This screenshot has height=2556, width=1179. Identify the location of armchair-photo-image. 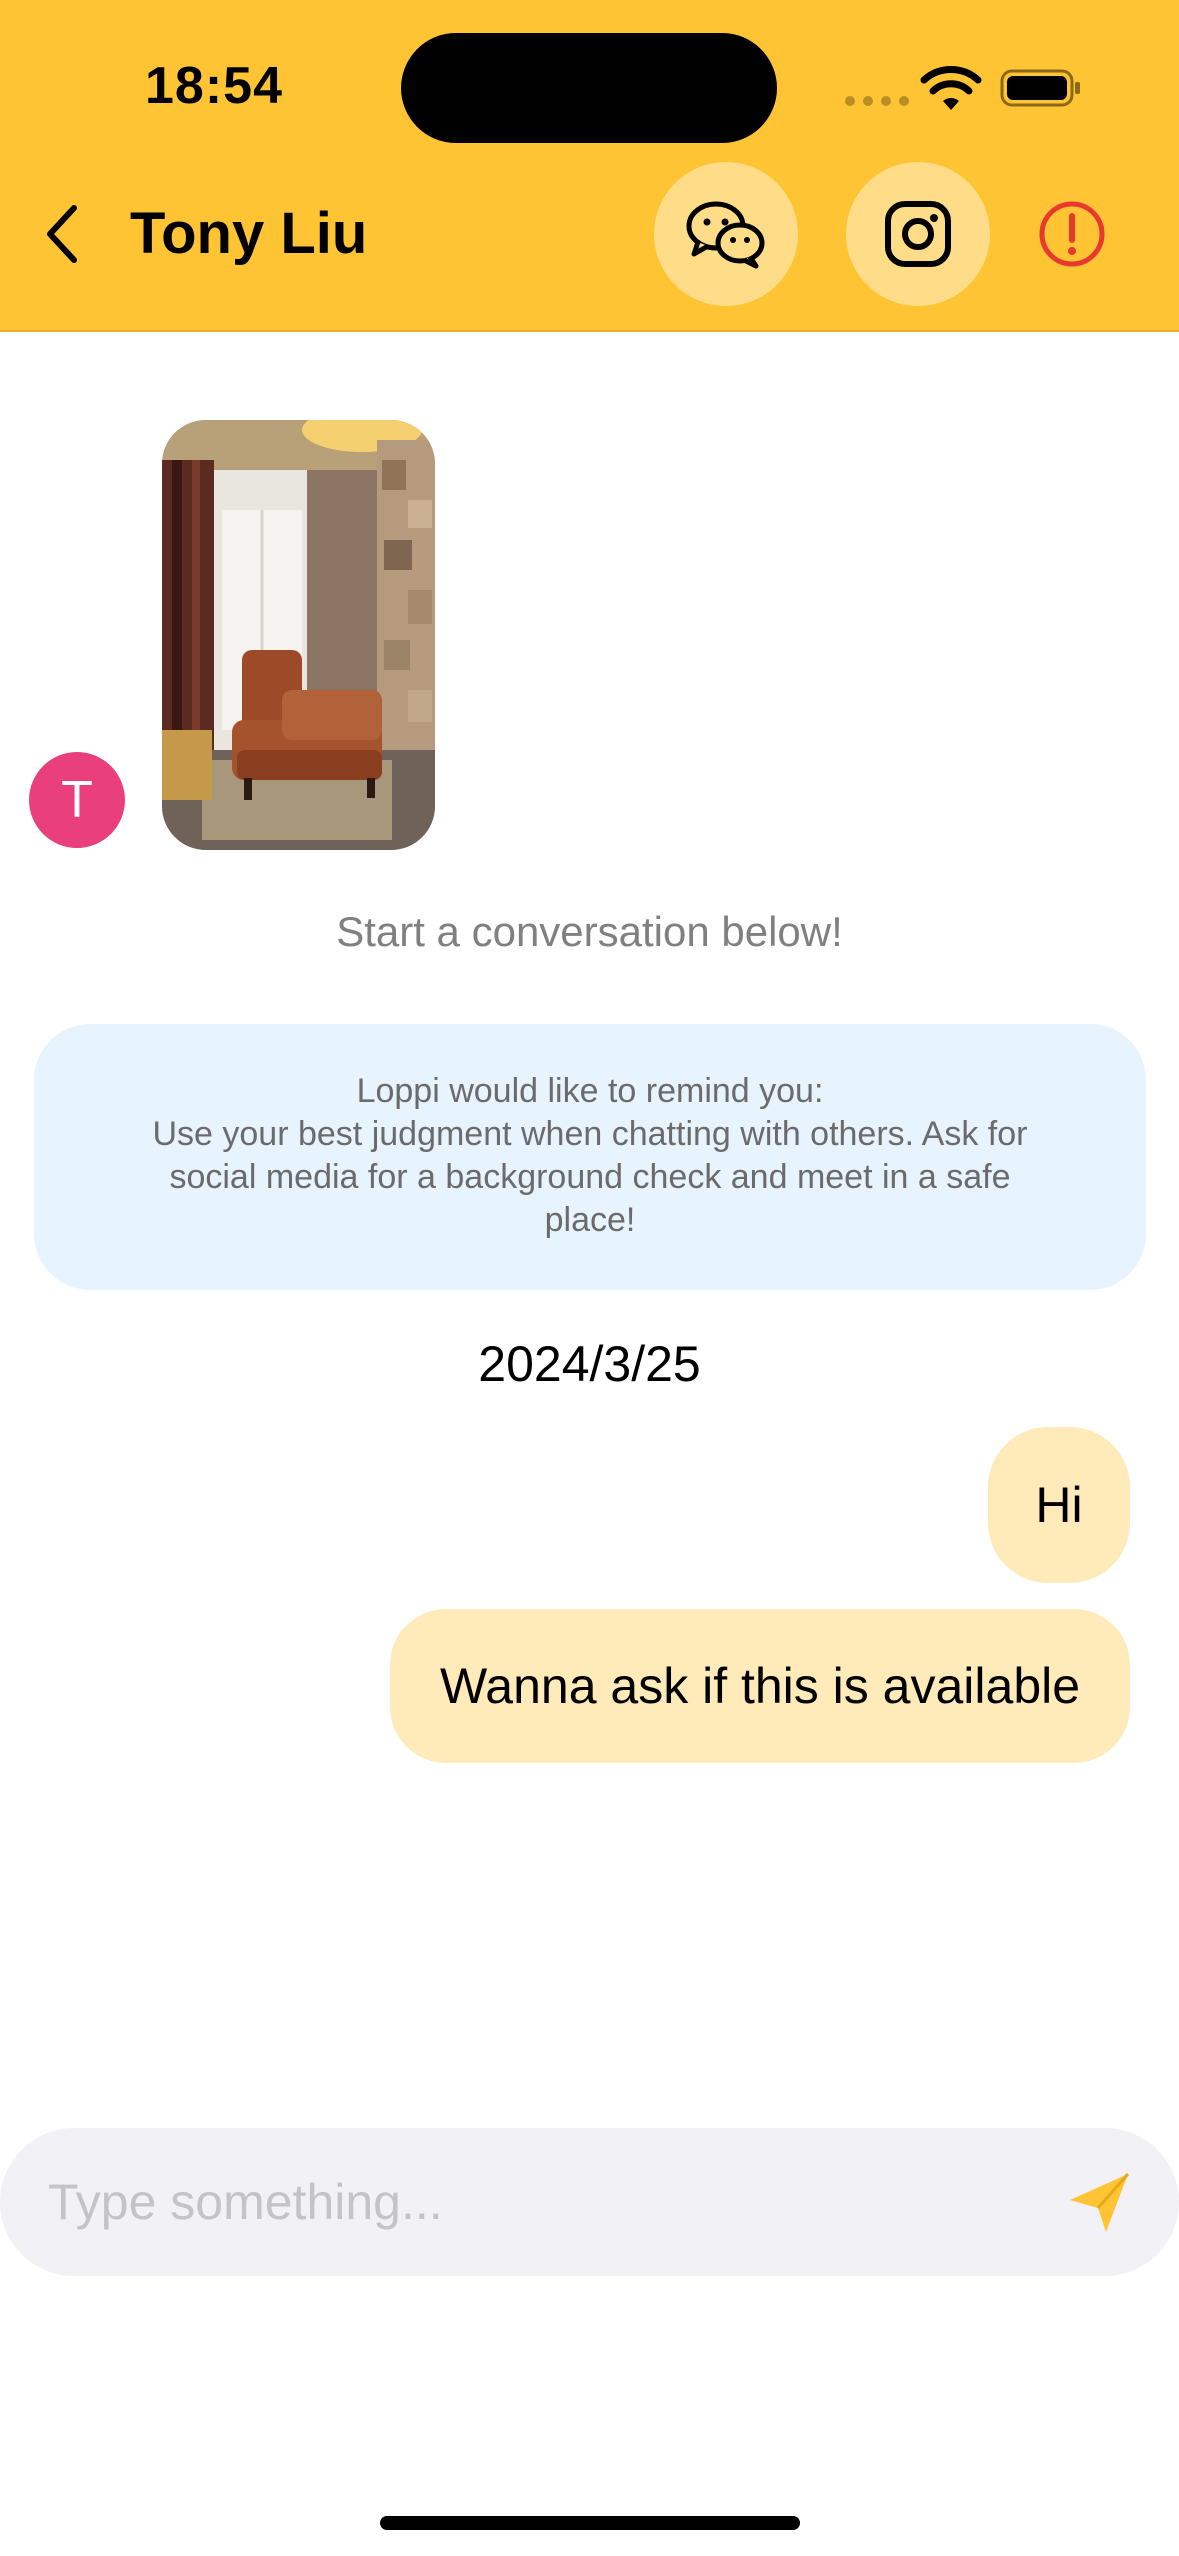
(298, 635).